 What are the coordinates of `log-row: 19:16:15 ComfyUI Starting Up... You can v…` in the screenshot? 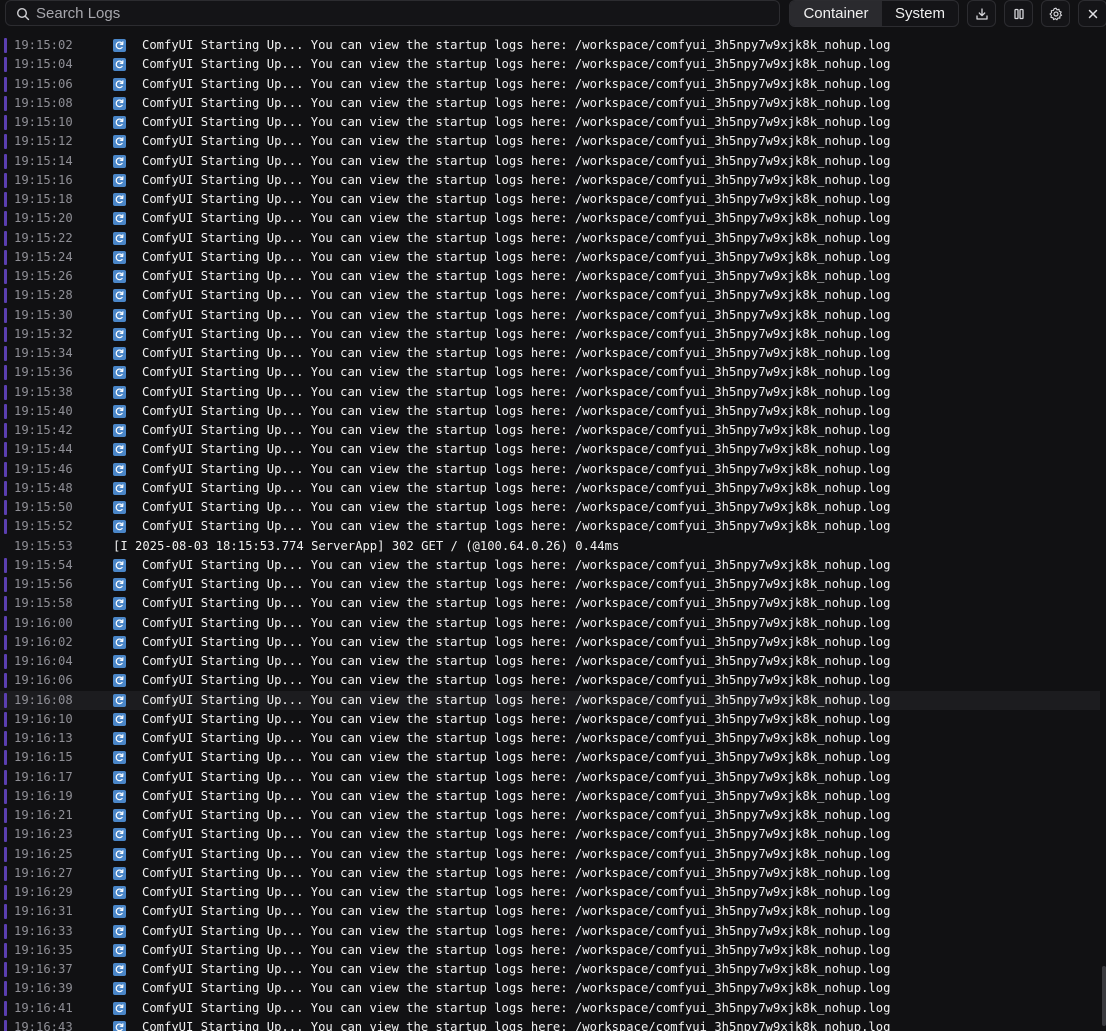 It's located at (550, 757).